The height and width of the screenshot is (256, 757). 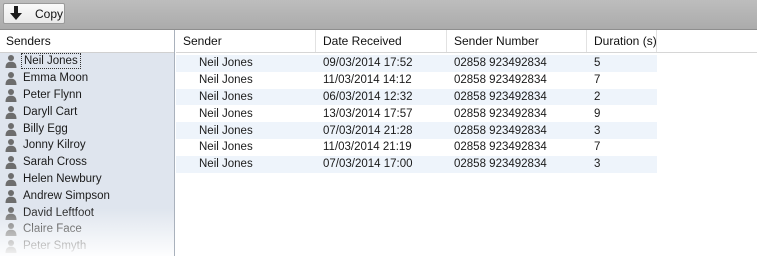 What do you see at coordinates (517, 41) in the screenshot?
I see `column-header-sender-number: Sender Number` at bounding box center [517, 41].